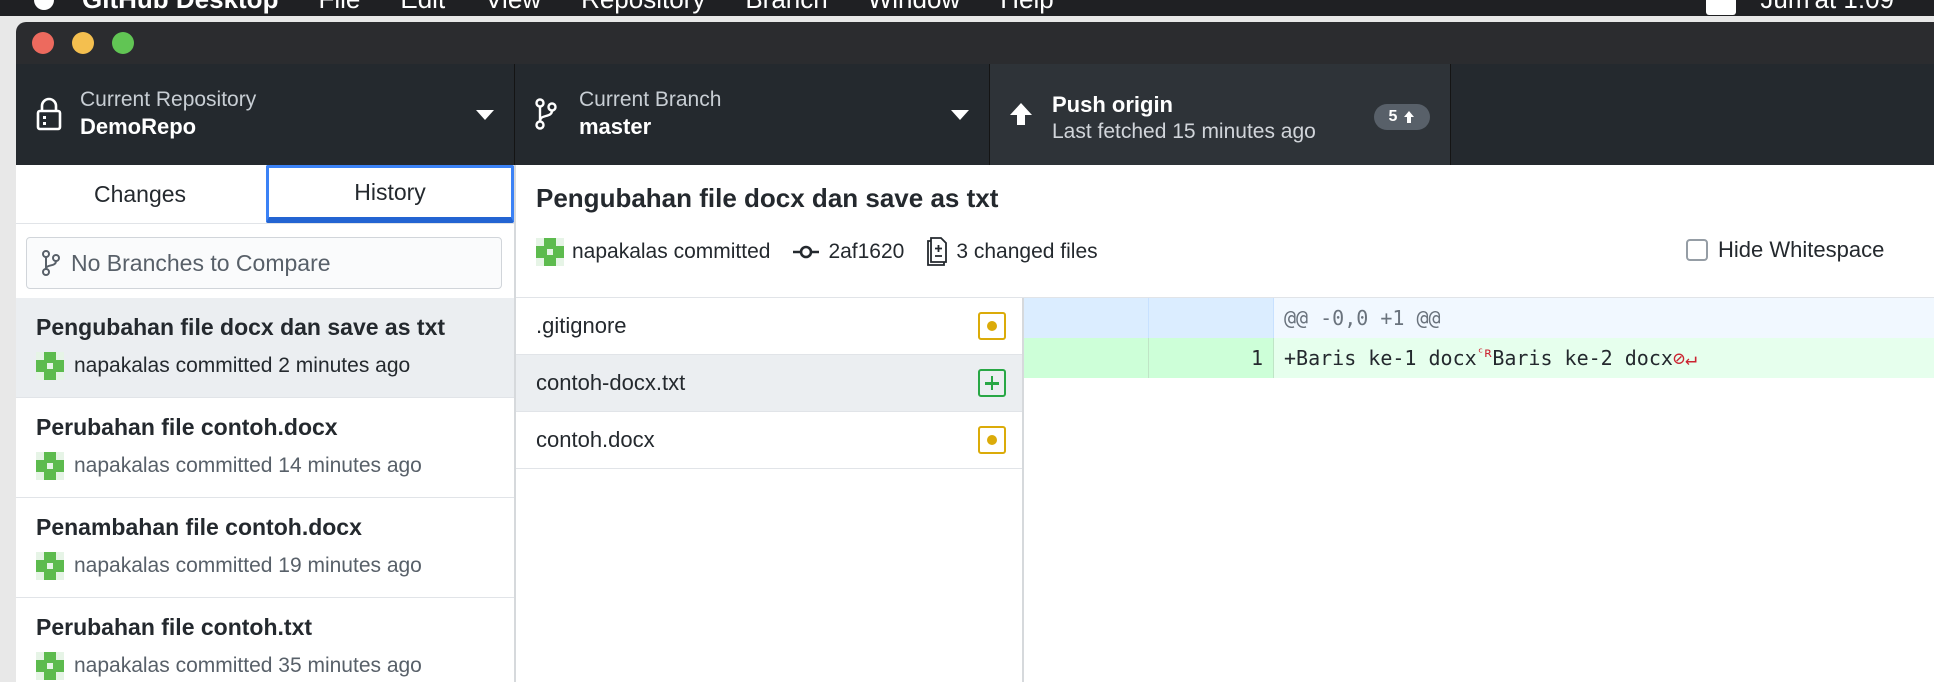 The image size is (1934, 682). I want to click on diff-line-content: +Baris ke-1 docxᶜʀBaris ke-2 docx⊘↵, so click(1490, 358).